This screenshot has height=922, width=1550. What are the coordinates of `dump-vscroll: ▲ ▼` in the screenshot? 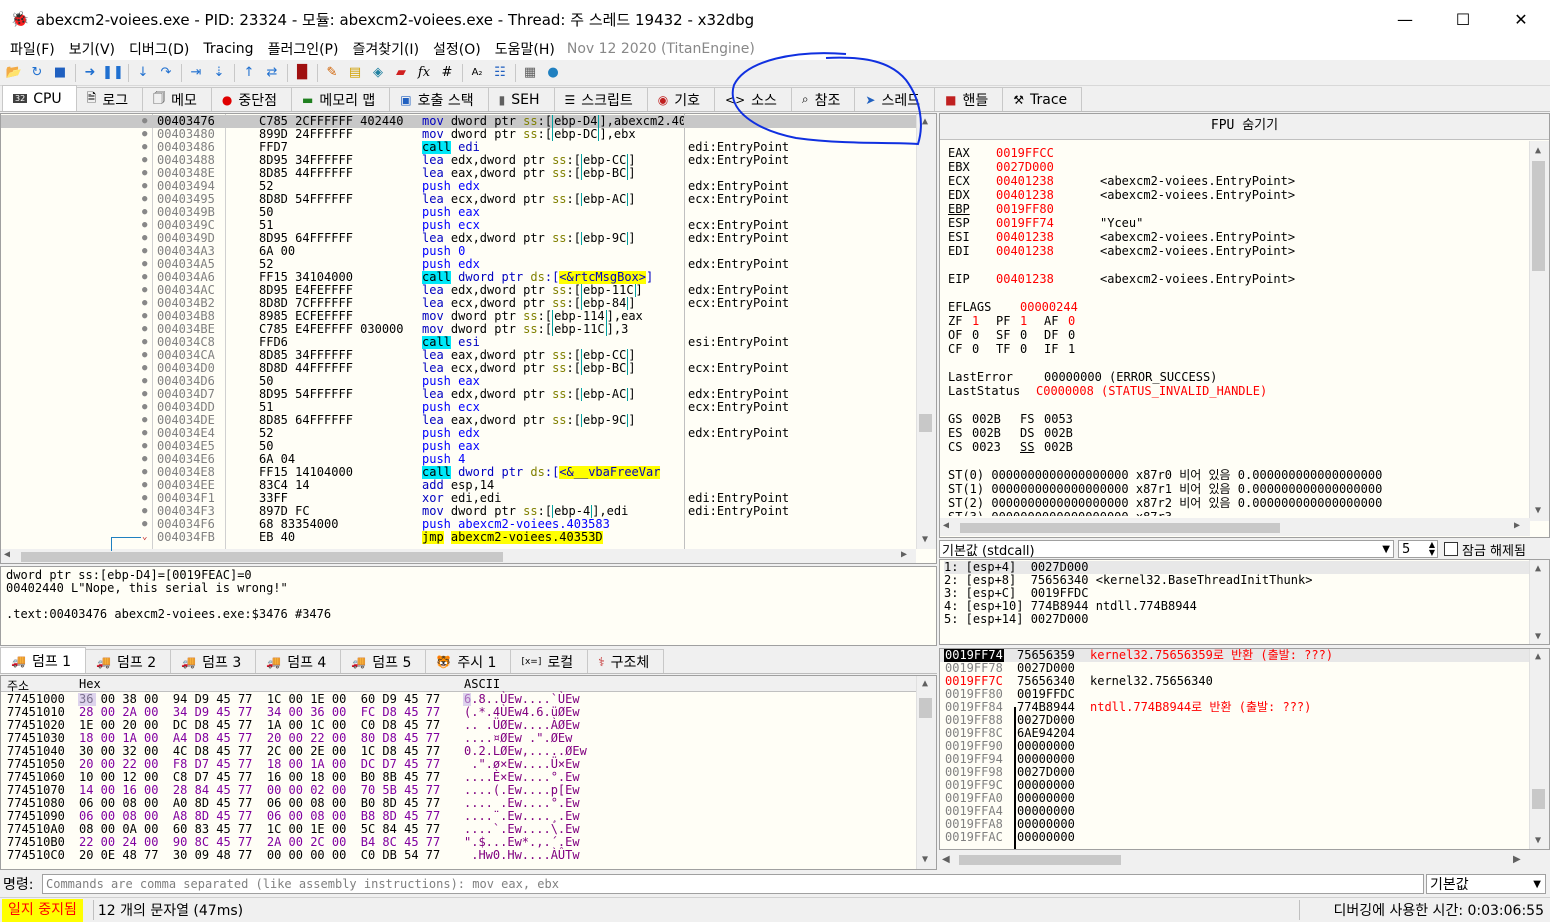 It's located at (926, 772).